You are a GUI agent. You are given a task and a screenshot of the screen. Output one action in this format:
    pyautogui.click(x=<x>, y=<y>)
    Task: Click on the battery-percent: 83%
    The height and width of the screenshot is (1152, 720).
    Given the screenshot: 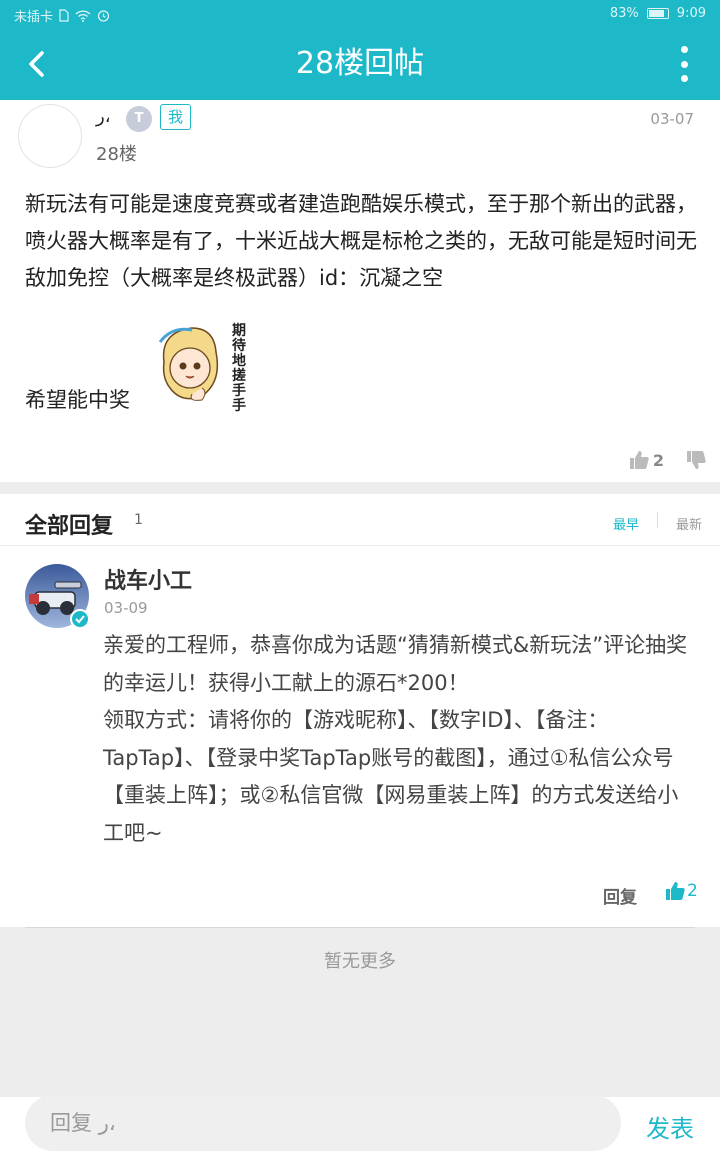 What is the action you would take?
    pyautogui.click(x=624, y=13)
    